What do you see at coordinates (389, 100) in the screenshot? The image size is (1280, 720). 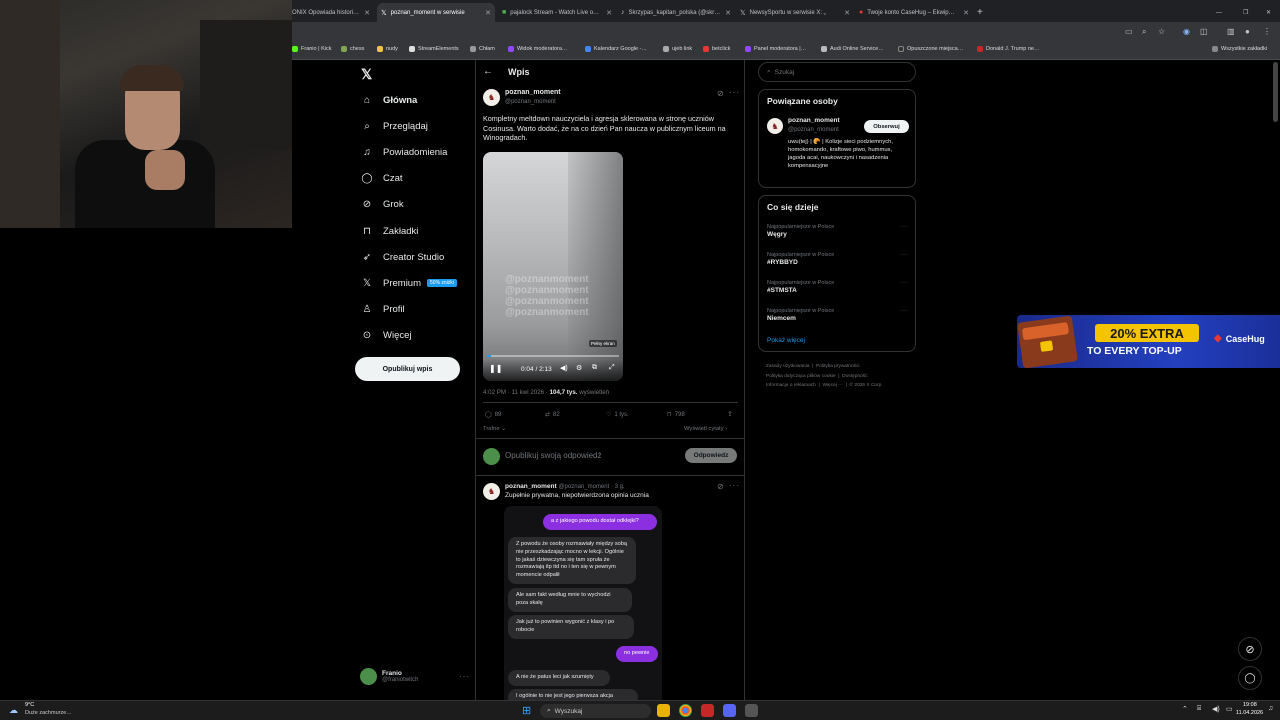 I see `nav-home: ⌂ Główna` at bounding box center [389, 100].